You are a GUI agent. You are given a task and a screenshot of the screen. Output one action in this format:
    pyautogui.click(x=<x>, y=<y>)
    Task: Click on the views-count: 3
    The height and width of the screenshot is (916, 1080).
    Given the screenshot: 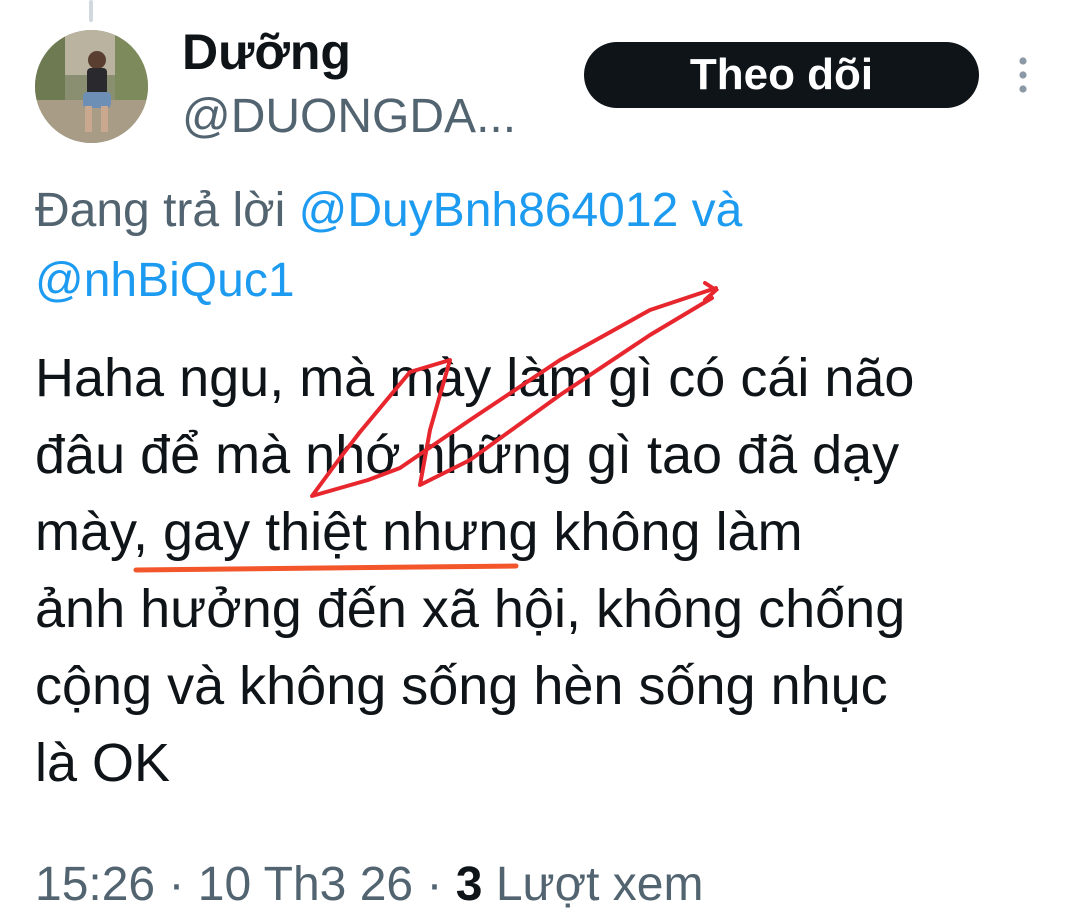 What is the action you would take?
    pyautogui.click(x=469, y=884)
    